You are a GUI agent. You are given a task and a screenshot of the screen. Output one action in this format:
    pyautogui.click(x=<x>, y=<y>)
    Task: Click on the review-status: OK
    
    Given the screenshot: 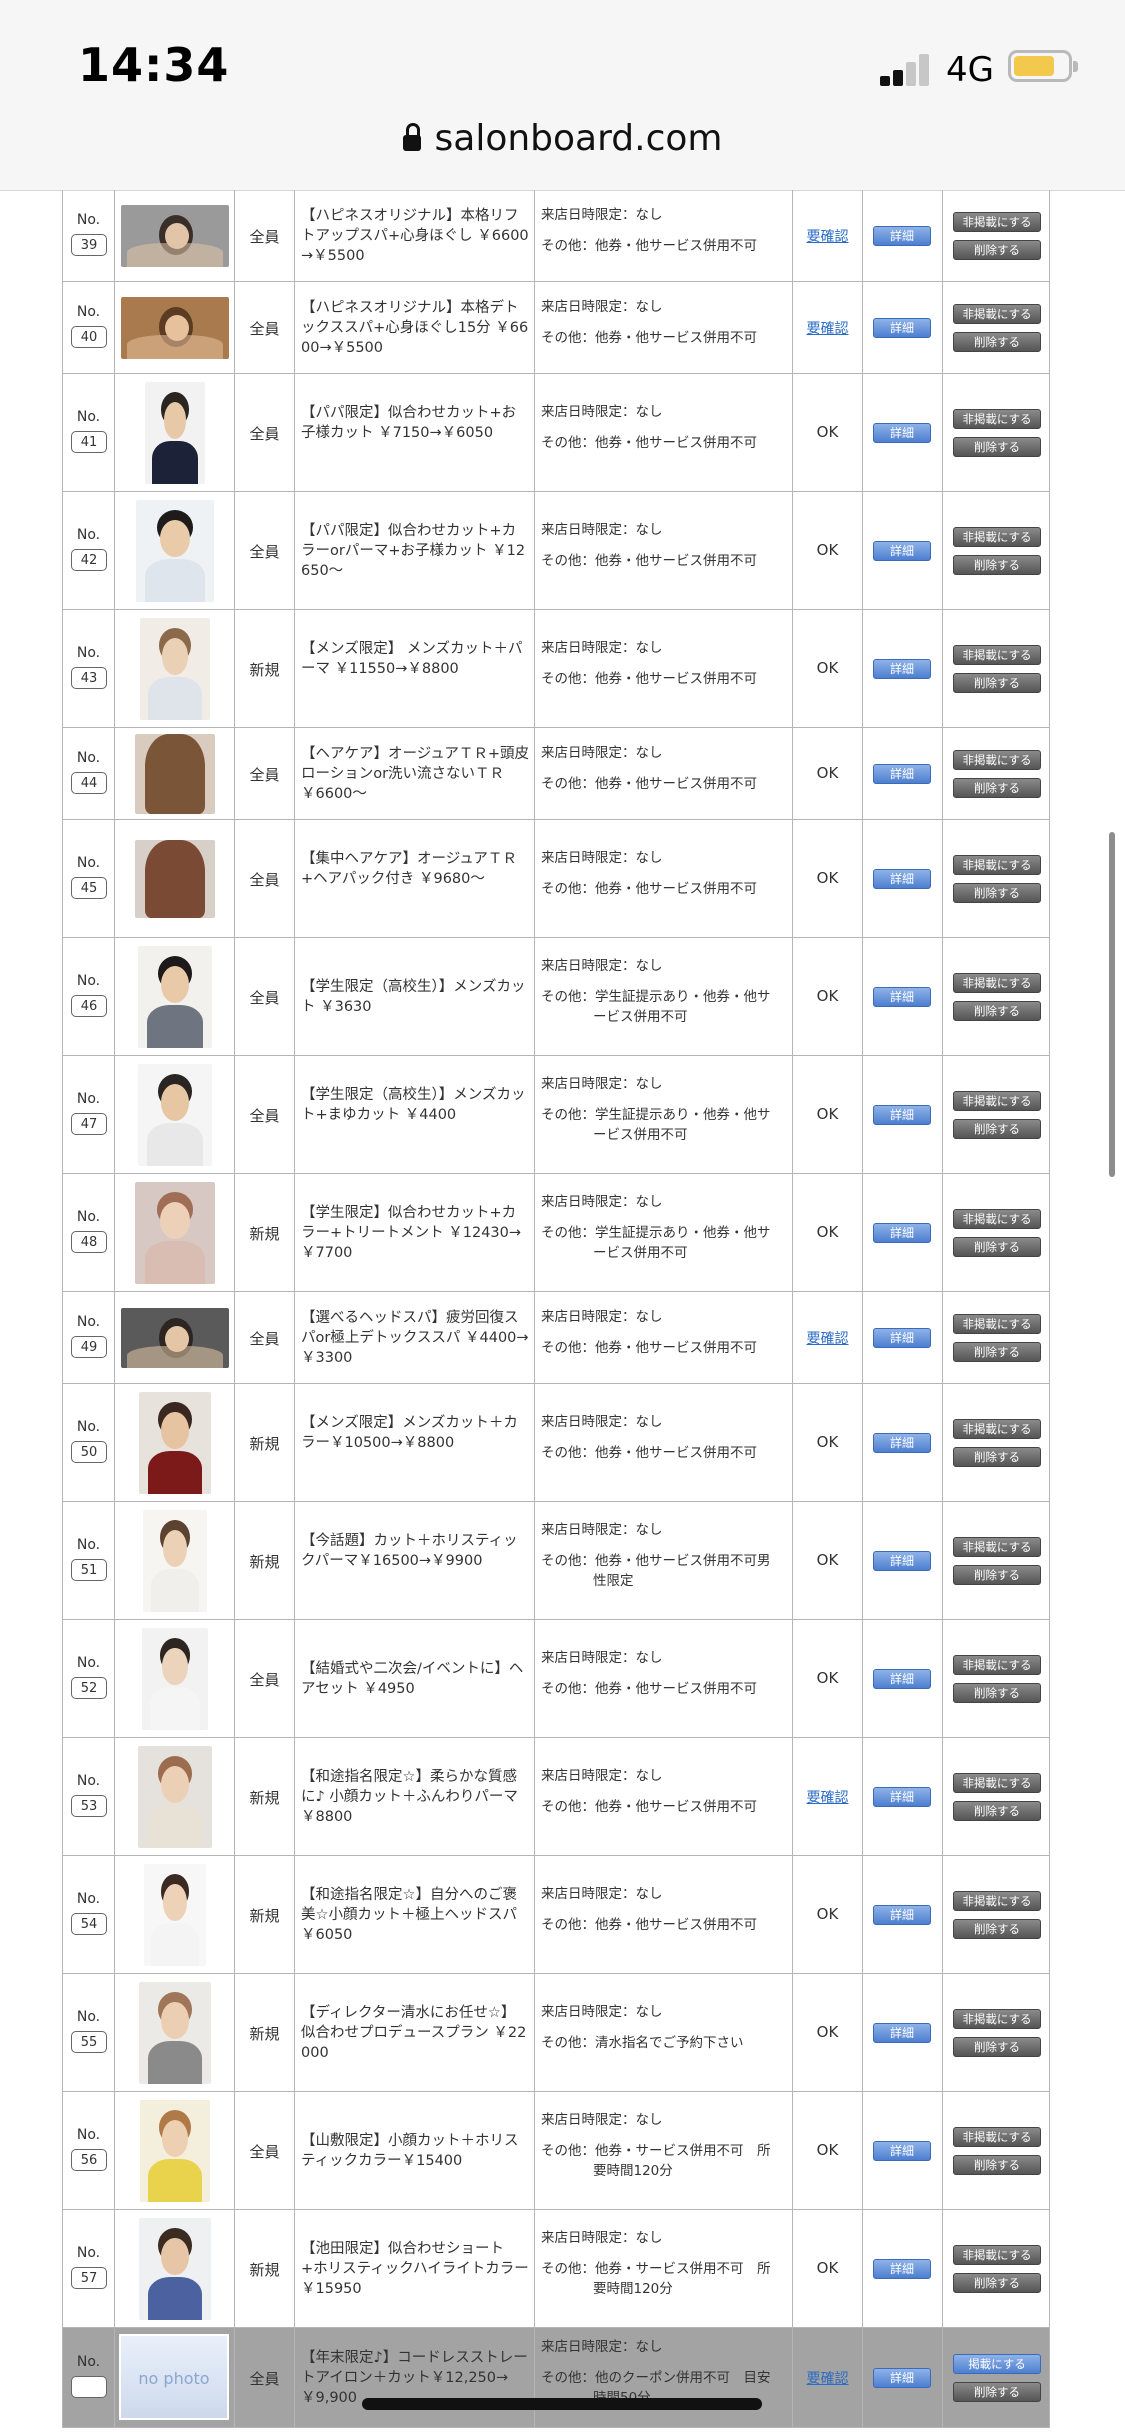 What is the action you would take?
    pyautogui.click(x=827, y=1678)
    